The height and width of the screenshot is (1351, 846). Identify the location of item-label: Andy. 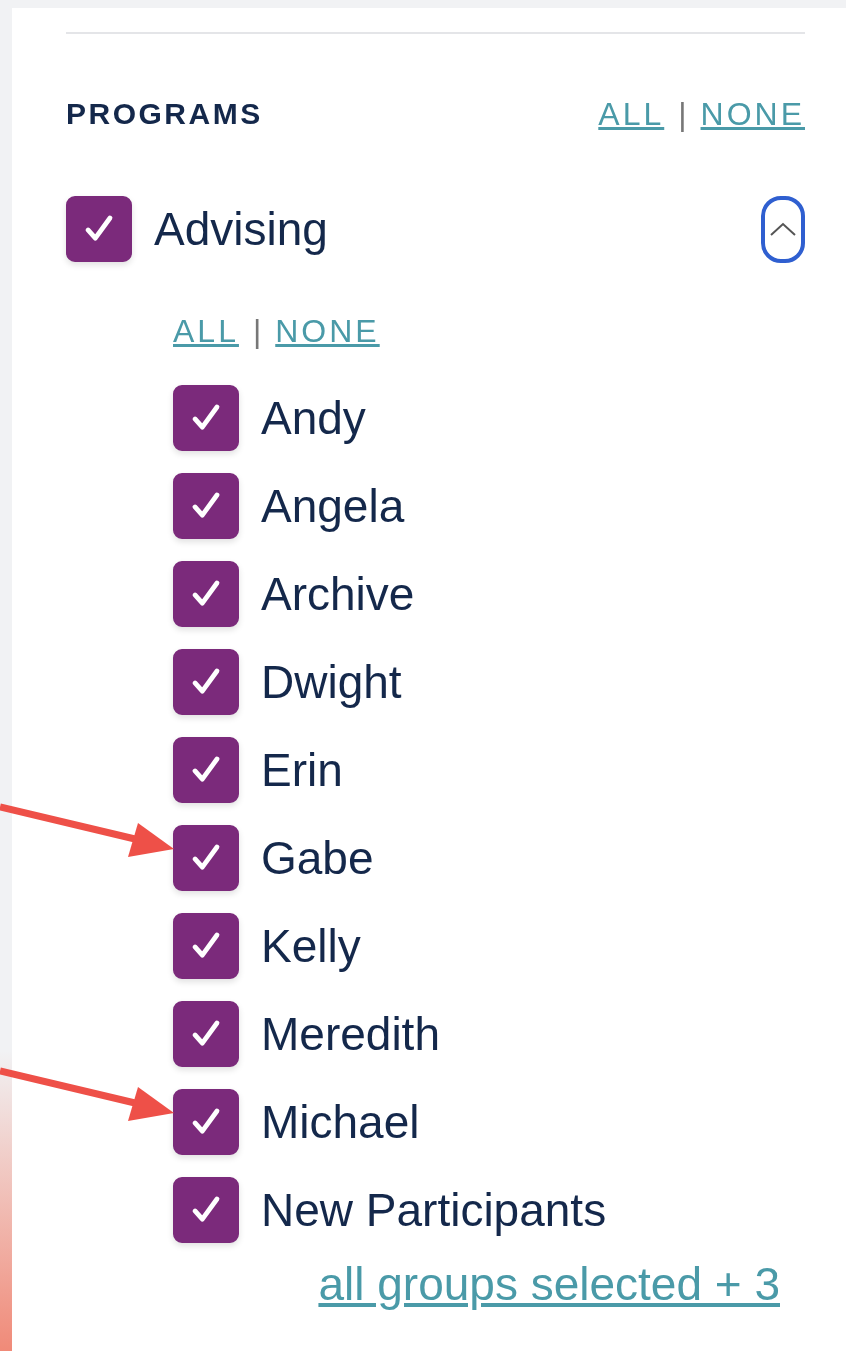
(313, 418).